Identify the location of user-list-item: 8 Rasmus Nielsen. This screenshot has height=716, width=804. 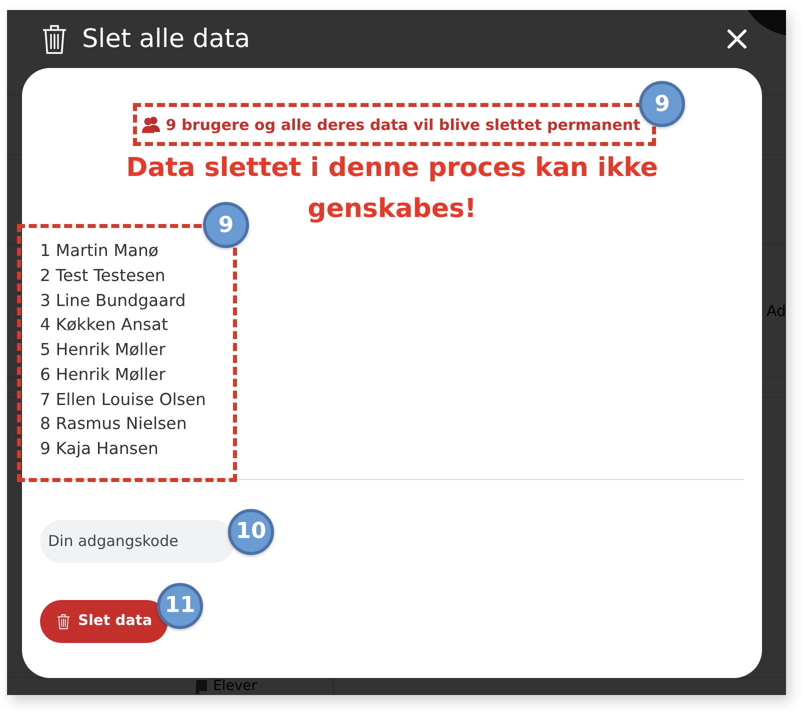
(114, 424).